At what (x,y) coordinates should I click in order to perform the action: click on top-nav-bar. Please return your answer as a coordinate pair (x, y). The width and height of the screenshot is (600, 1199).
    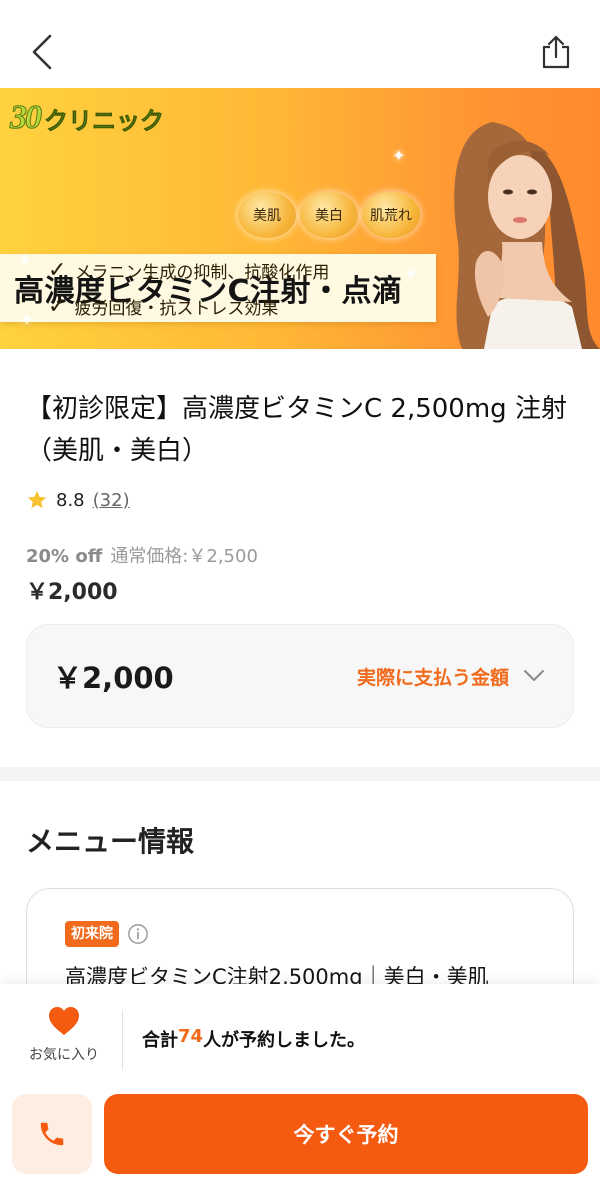
    Looking at the image, I should click on (300, 44).